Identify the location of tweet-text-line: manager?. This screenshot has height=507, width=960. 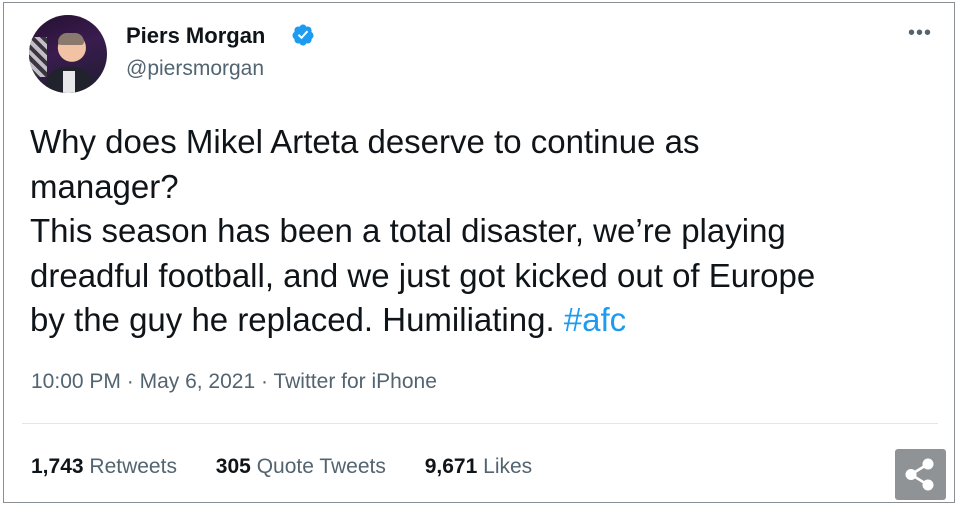
(104, 186).